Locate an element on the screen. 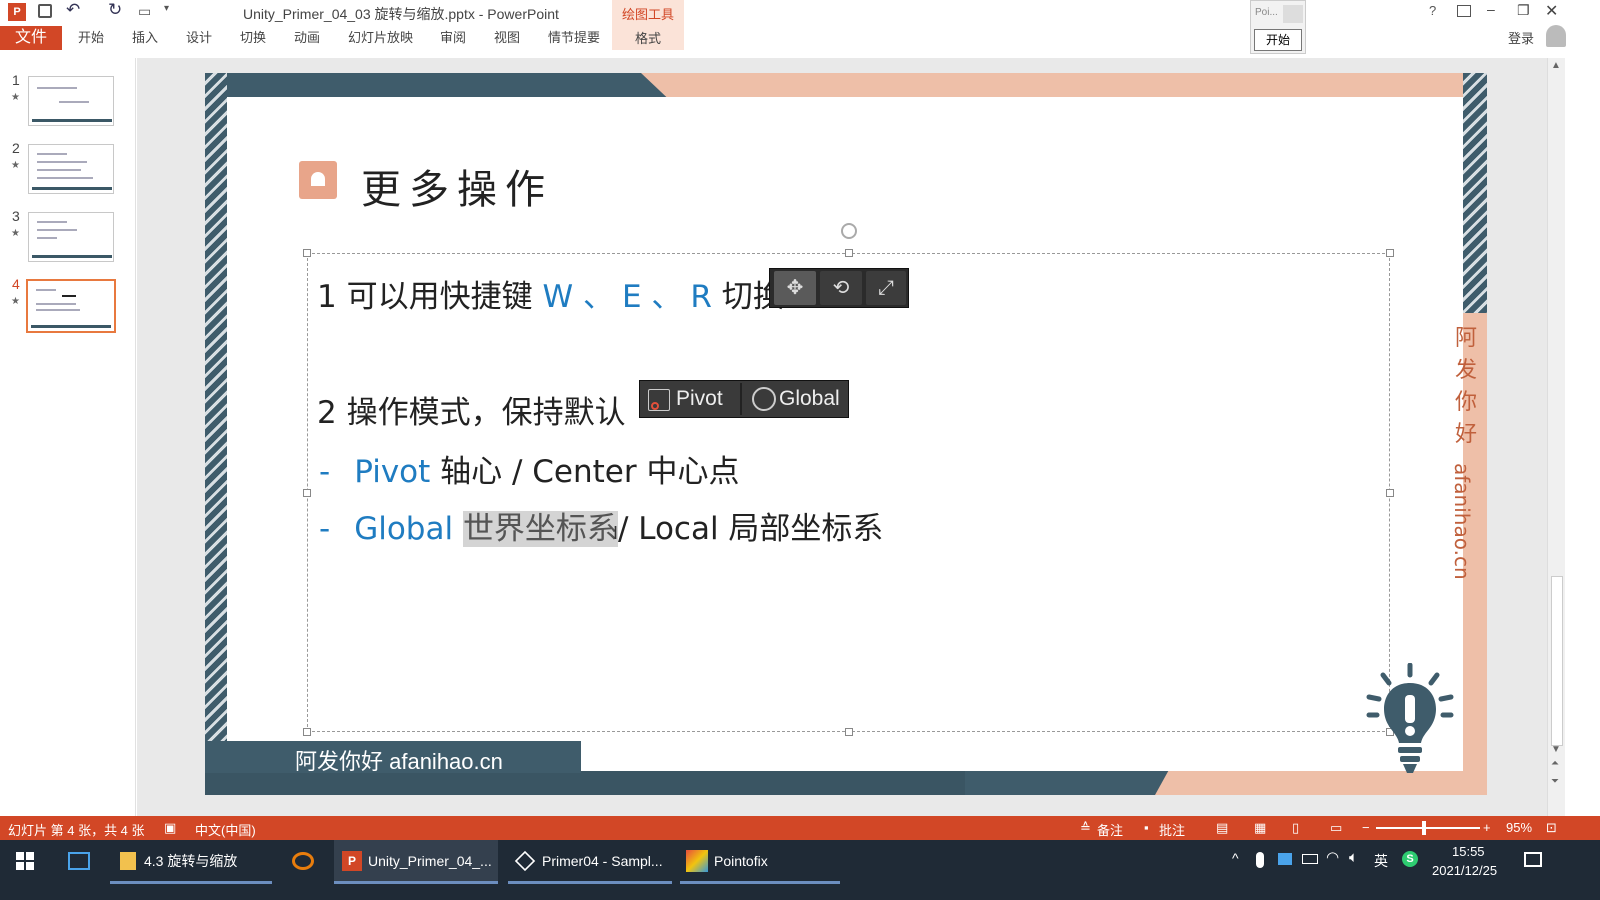  tray-app-icon is located at coordinates (1285, 859).